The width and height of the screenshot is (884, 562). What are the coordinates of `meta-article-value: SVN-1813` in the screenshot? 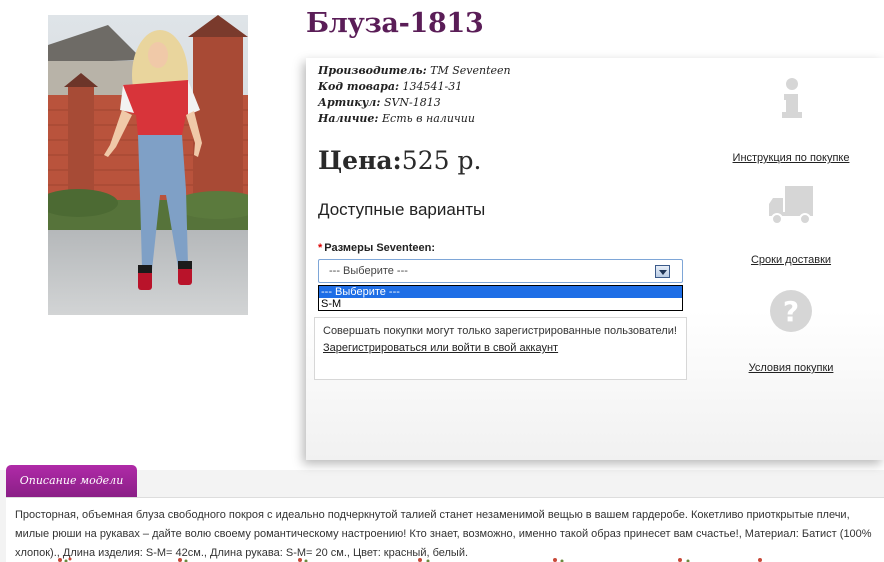 It's located at (412, 102).